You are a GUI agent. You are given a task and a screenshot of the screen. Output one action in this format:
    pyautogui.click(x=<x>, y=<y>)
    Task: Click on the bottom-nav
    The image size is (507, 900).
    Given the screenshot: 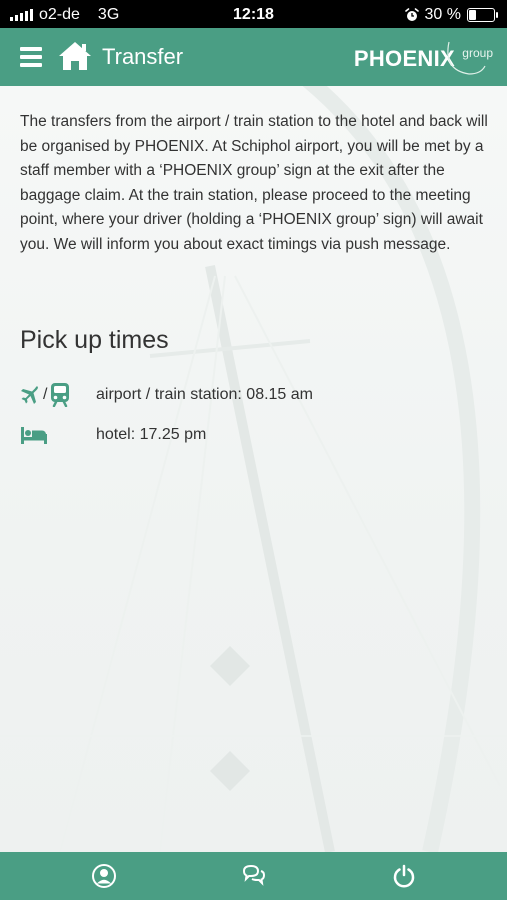 What is the action you would take?
    pyautogui.click(x=253, y=876)
    